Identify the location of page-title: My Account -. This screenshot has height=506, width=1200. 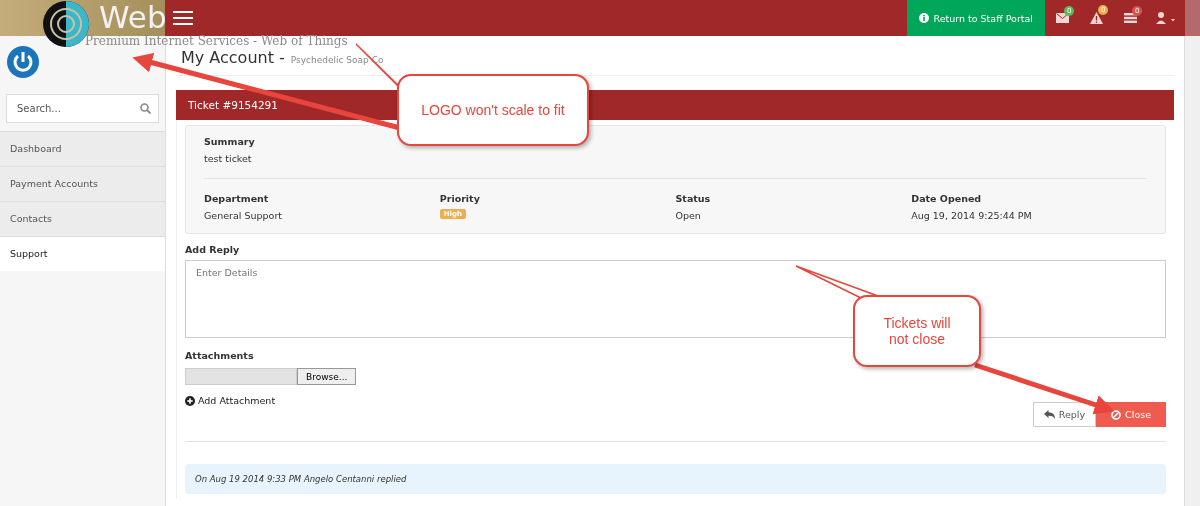
(233, 57).